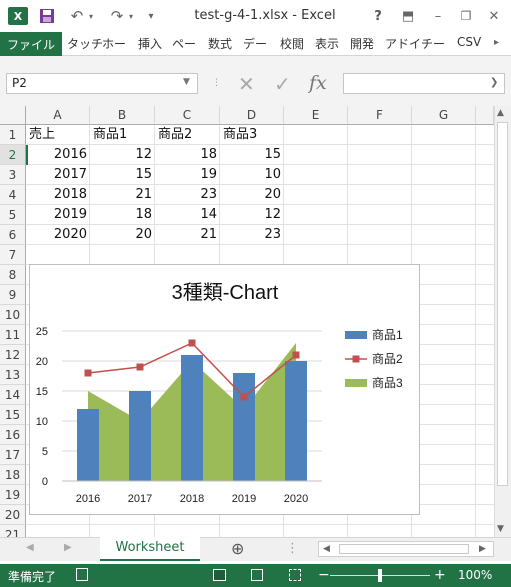  What do you see at coordinates (187, 155) in the screenshot?
I see `cell-c2: 18` at bounding box center [187, 155].